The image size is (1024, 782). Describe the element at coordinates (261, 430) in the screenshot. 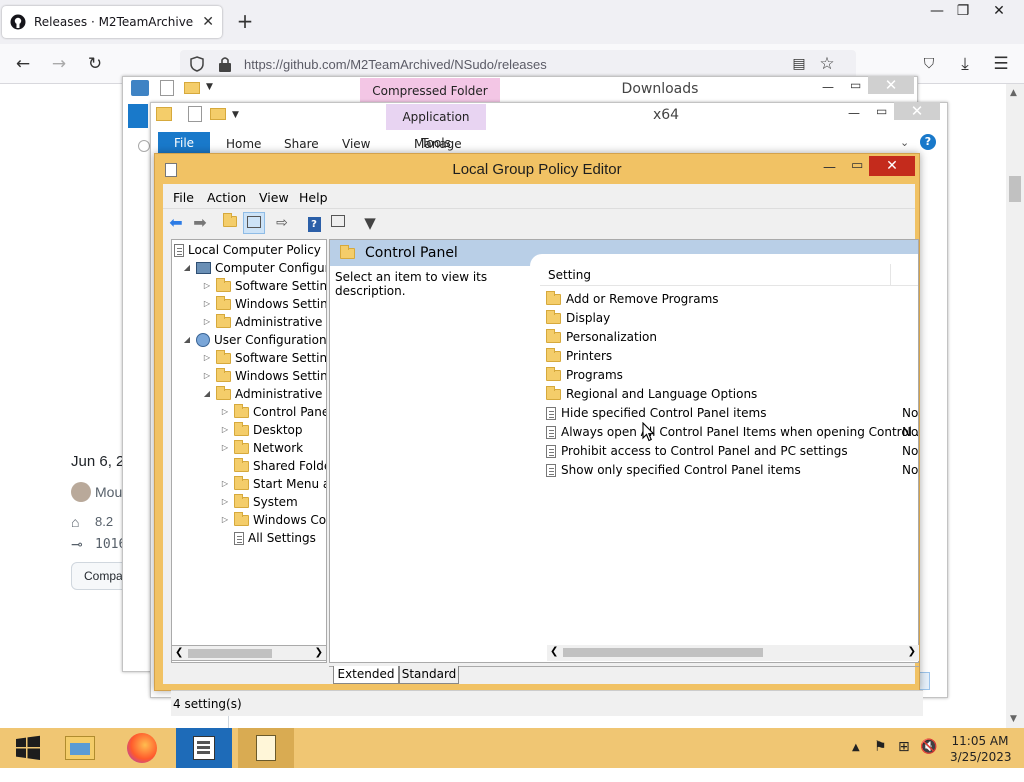

I see `tree-node: ▷ Desktop` at that location.